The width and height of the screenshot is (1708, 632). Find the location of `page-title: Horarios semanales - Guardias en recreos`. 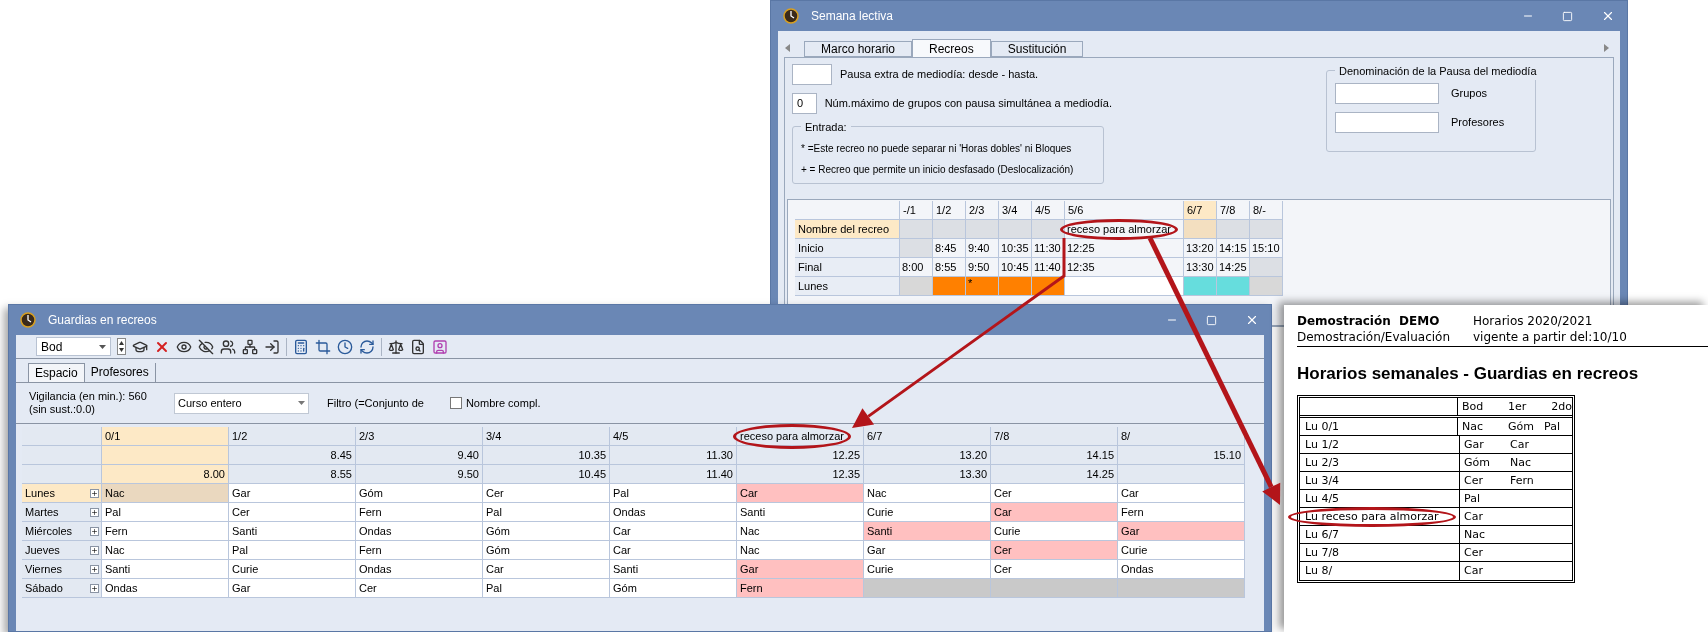

page-title: Horarios semanales - Guardias en recreos is located at coordinates (1468, 374).